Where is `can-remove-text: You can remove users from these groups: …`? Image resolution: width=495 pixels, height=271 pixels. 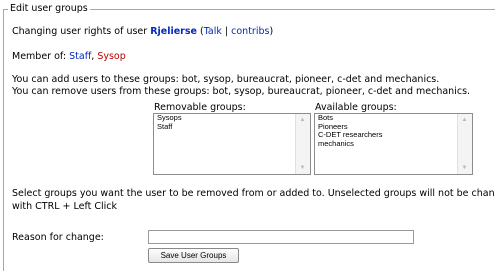 can-remove-text: You can remove users from these groups: … is located at coordinates (241, 91).